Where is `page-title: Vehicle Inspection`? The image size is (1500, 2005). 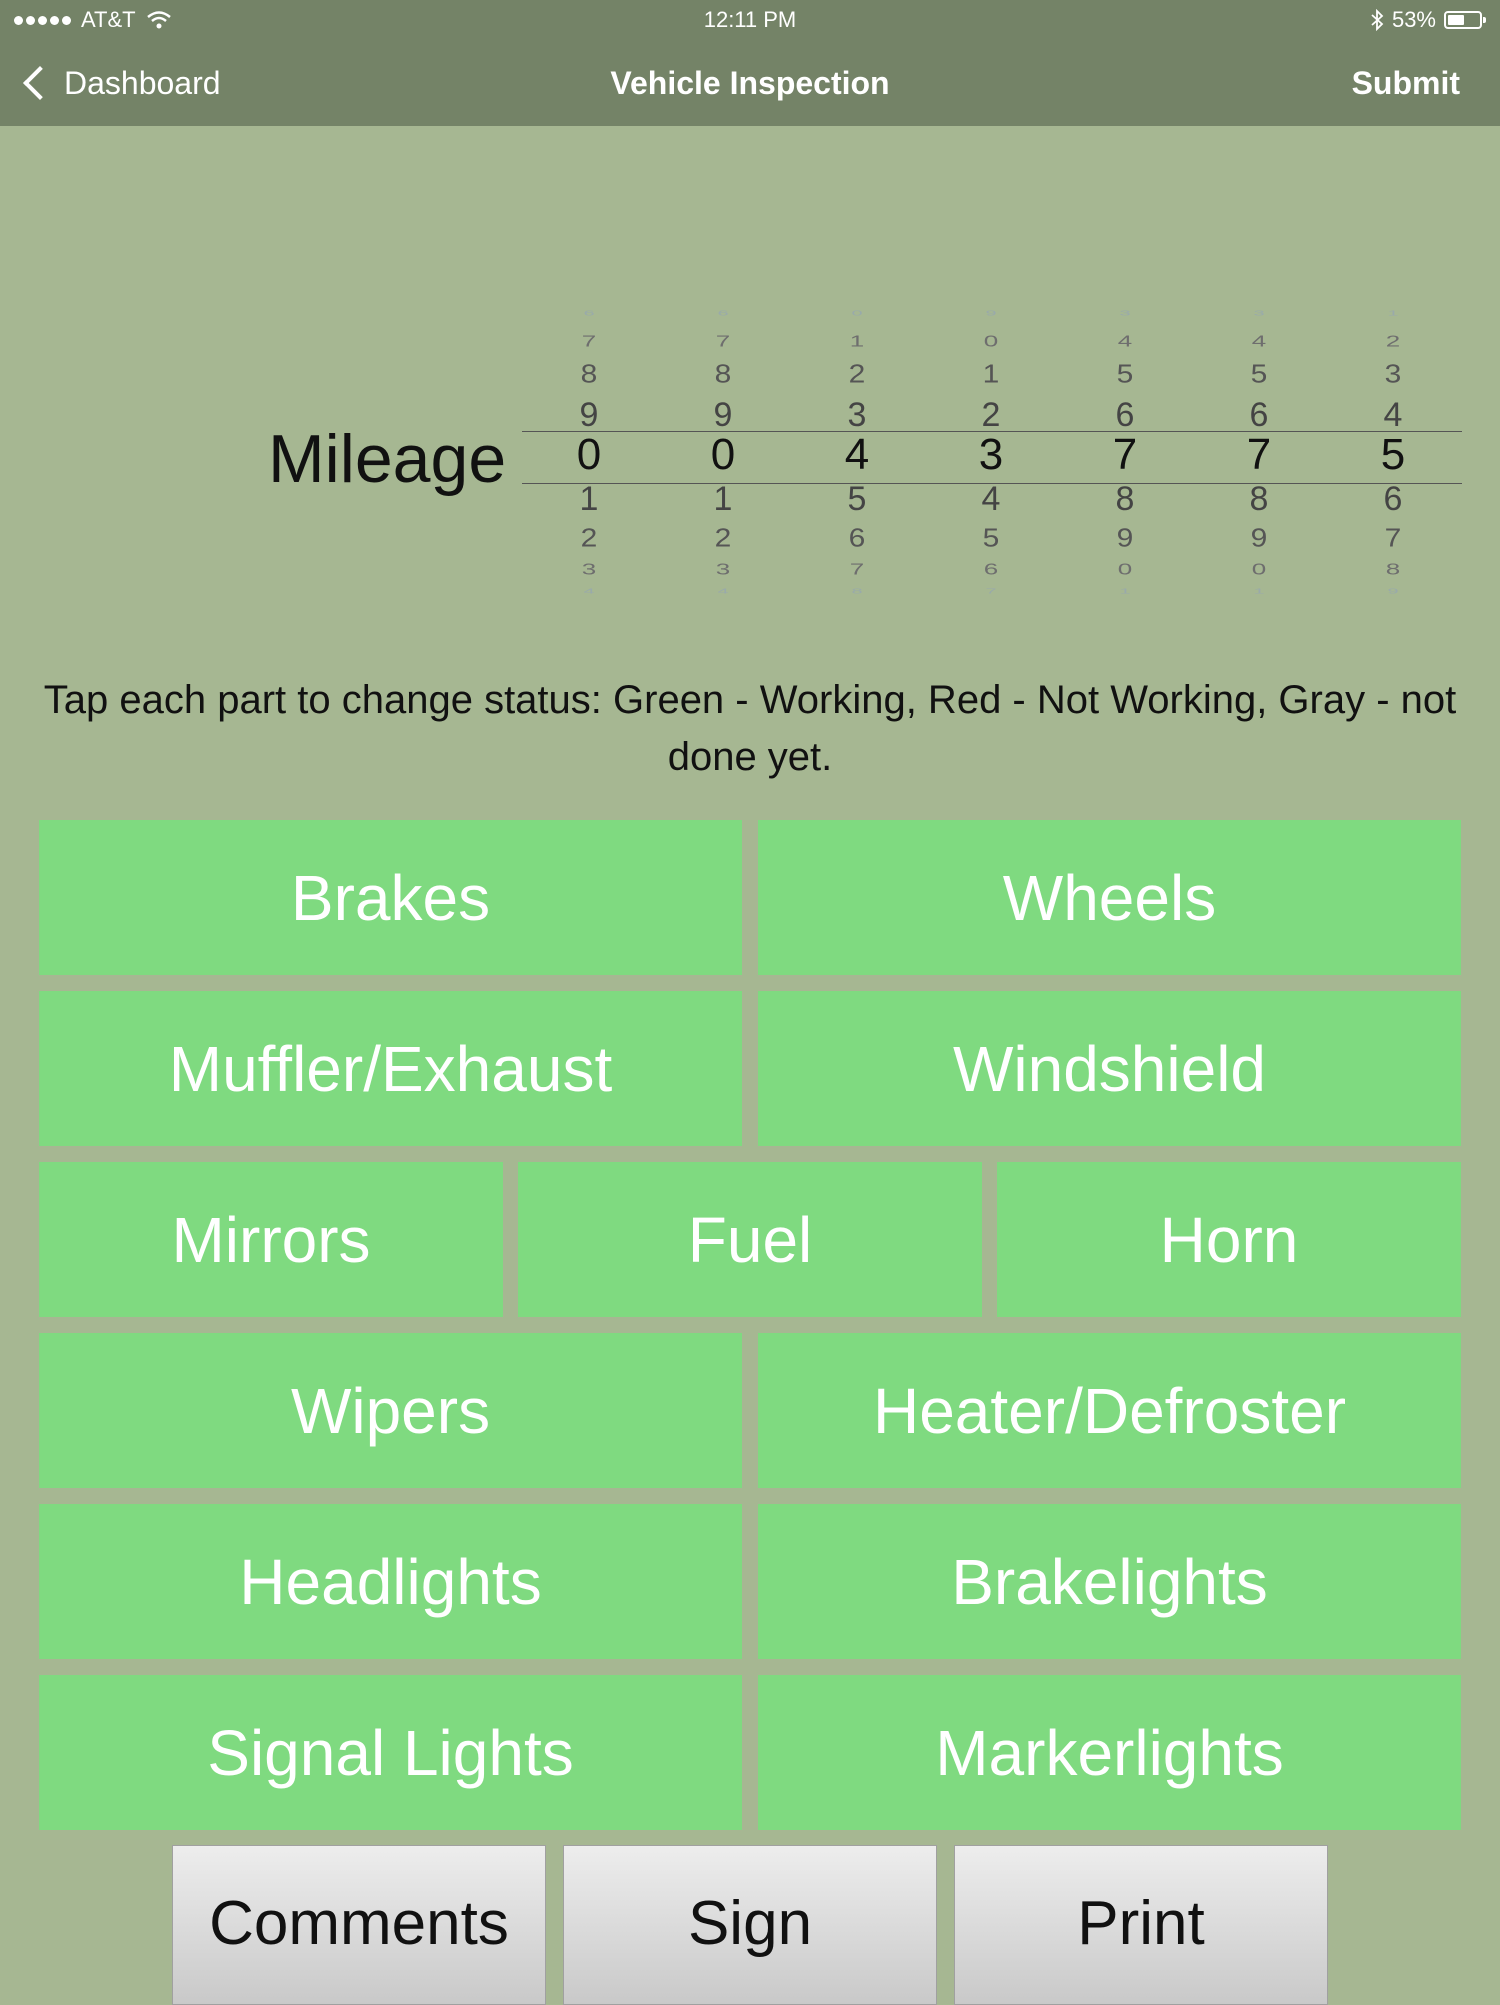 page-title: Vehicle Inspection is located at coordinates (750, 83).